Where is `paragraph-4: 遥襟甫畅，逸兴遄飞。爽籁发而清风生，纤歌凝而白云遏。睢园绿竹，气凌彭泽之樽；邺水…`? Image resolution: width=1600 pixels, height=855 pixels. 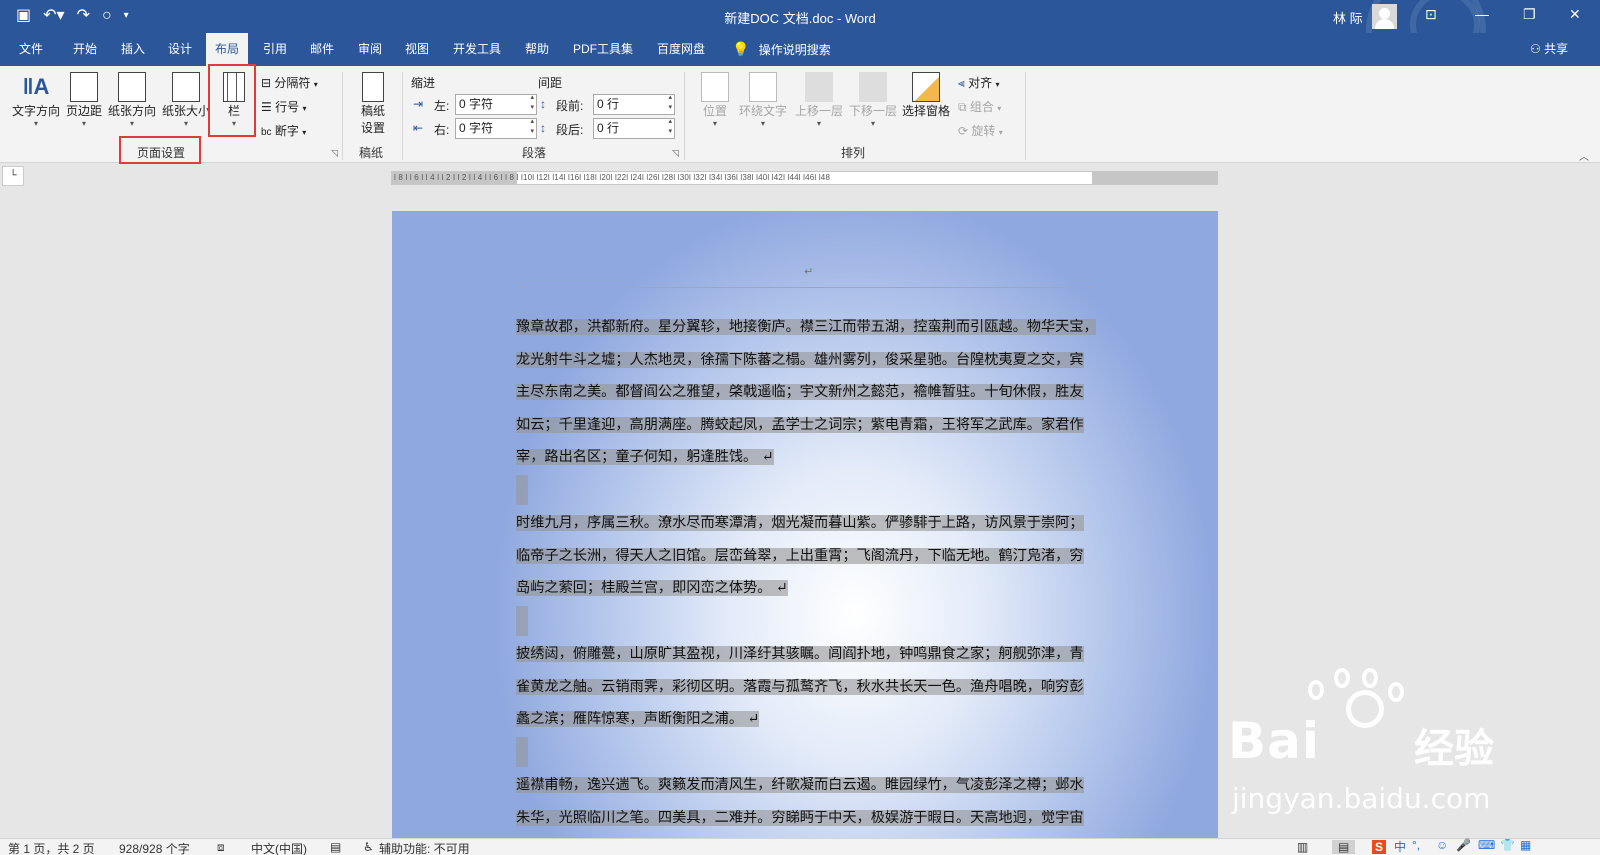 paragraph-4: 遥襟甫畅，逸兴遄飞。爽籁发而清风生，纤歌凝而白云遏。睢园绿竹，气凌彭泽之樽；邺水… is located at coordinates (806, 801).